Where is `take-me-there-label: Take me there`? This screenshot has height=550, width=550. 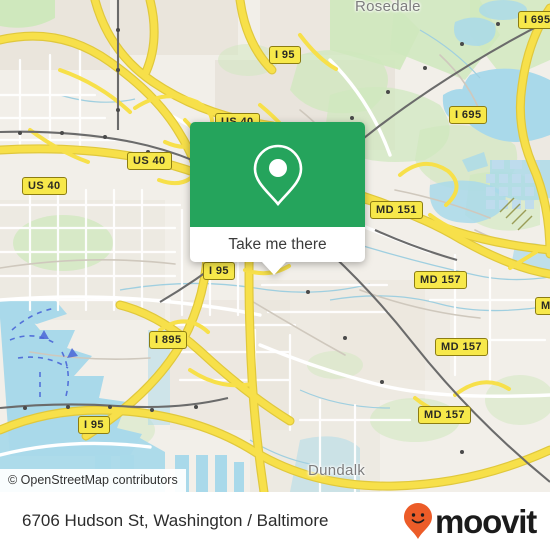 take-me-there-label: Take me there is located at coordinates (277, 244).